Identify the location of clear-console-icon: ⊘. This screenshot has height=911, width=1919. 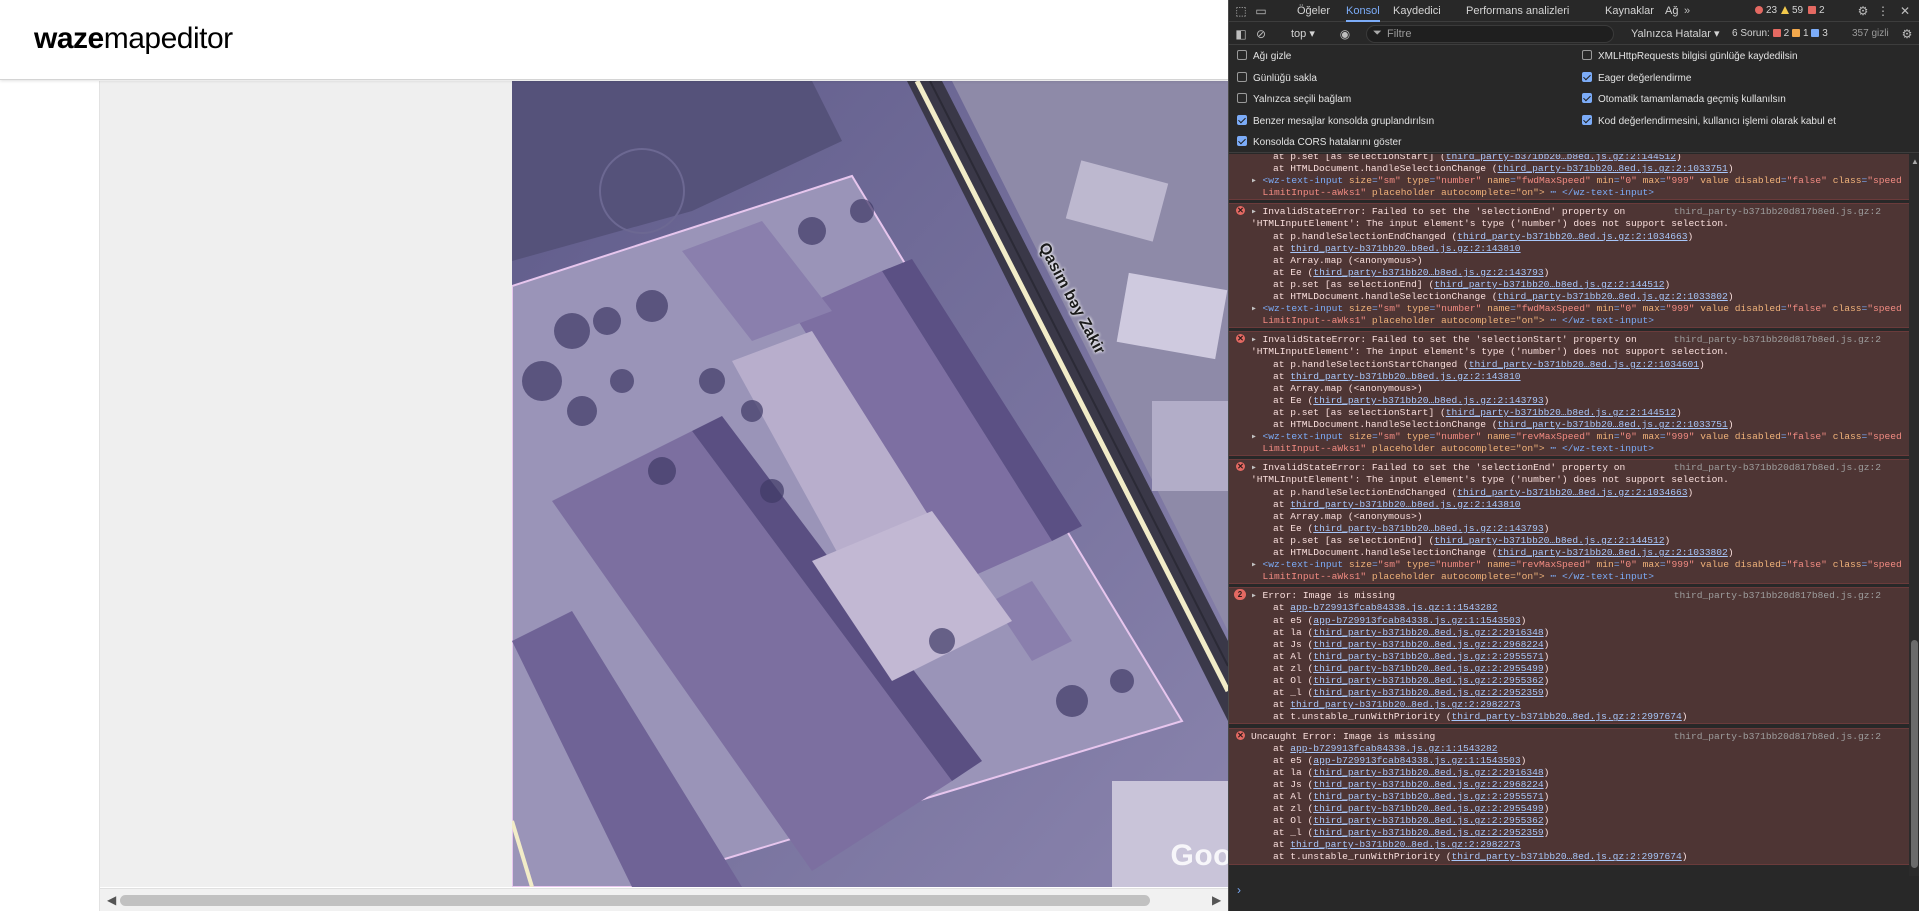
(1261, 34).